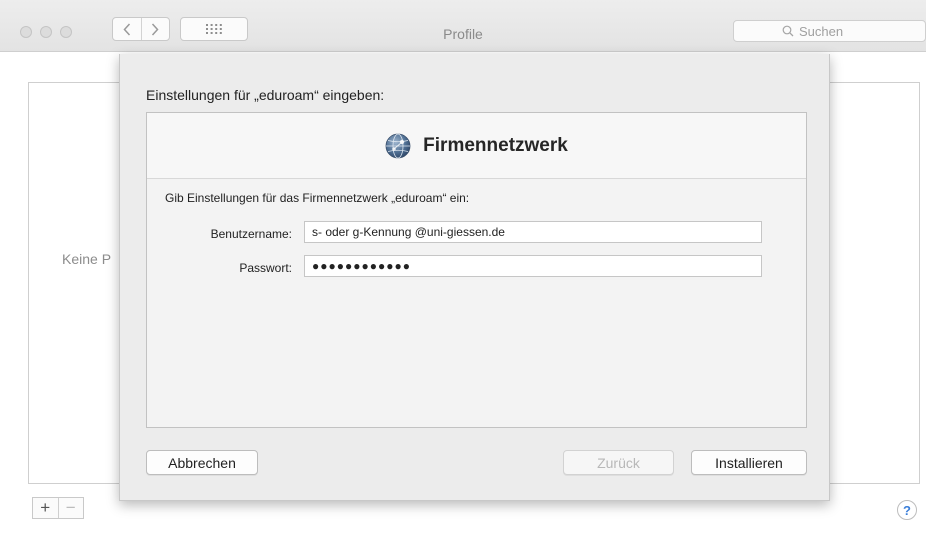  Describe the element at coordinates (265, 95) in the screenshot. I see `sheet-title: Einstellungen für „eduroam“ eingeben:` at that location.